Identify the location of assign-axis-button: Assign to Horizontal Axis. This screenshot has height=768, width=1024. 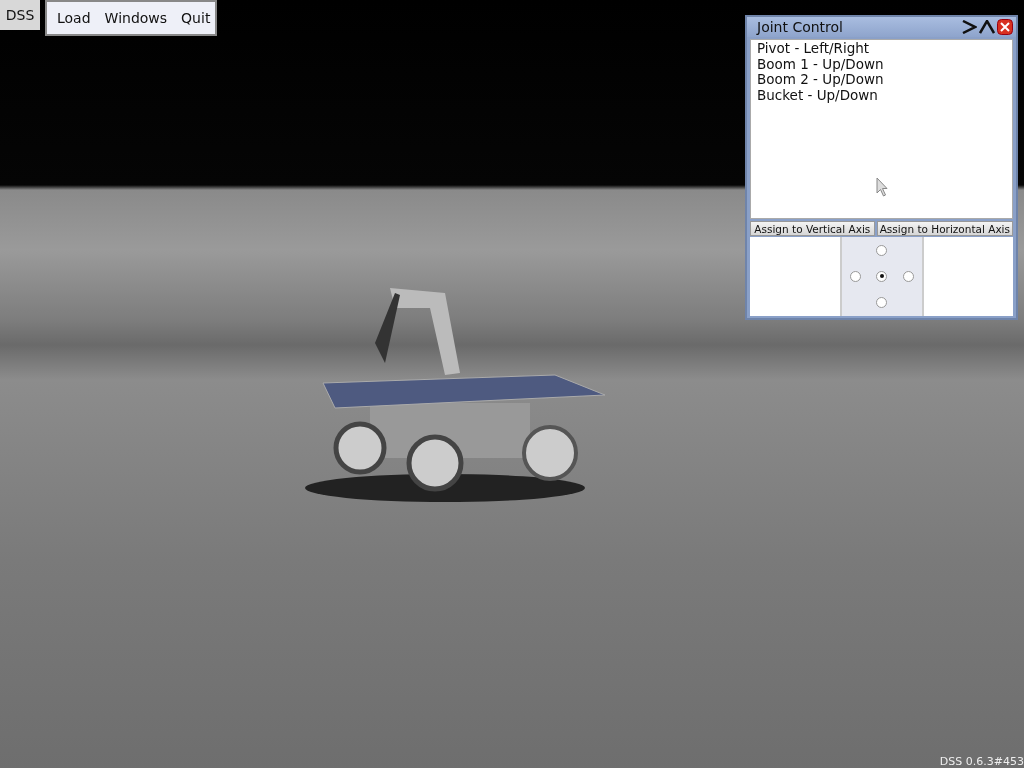
(944, 228).